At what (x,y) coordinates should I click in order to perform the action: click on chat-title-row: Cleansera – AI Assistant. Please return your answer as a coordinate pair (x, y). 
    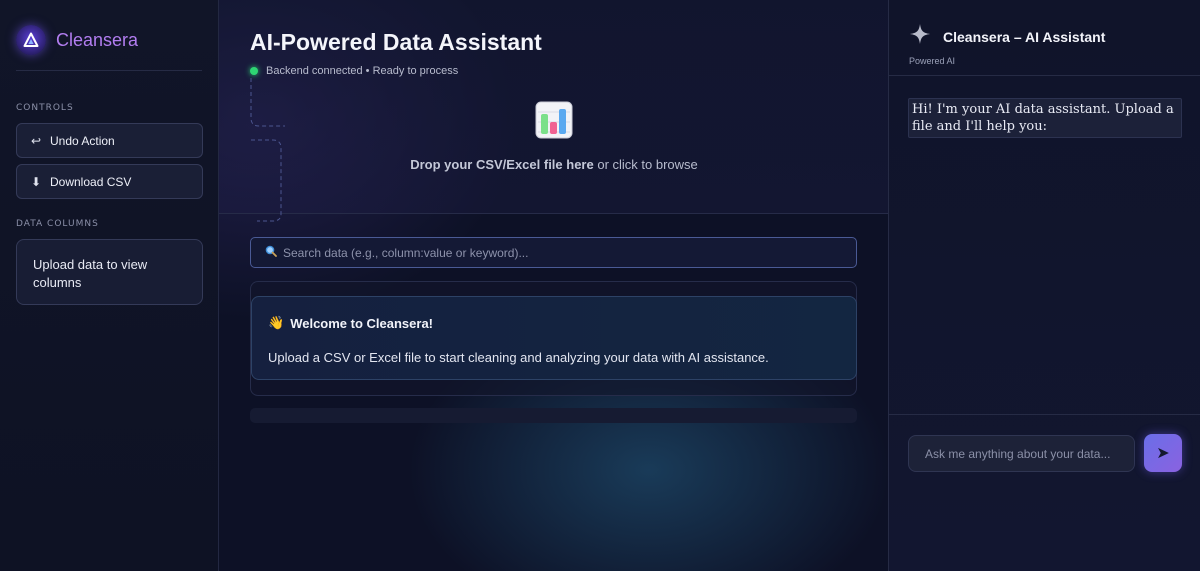
    Looking at the image, I should click on (1054, 36).